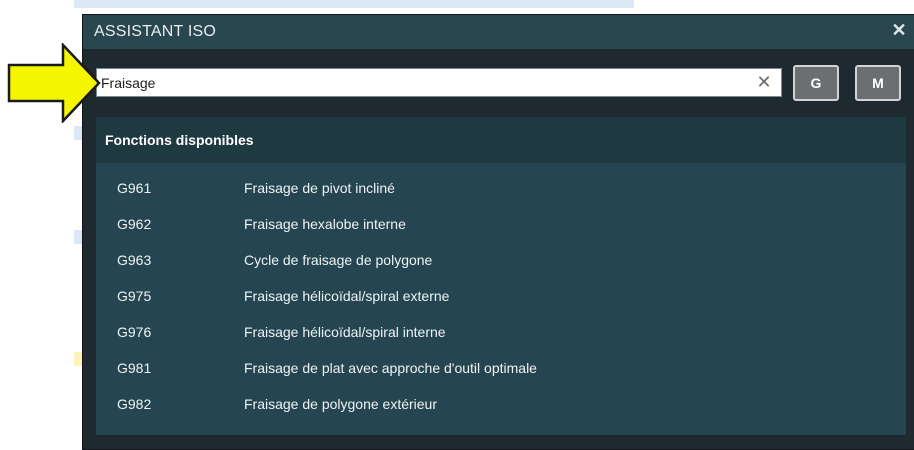 This screenshot has height=450, width=914. What do you see at coordinates (501, 225) in the screenshot?
I see `function-row-g962: G962 Fraisage hexalobe interne` at bounding box center [501, 225].